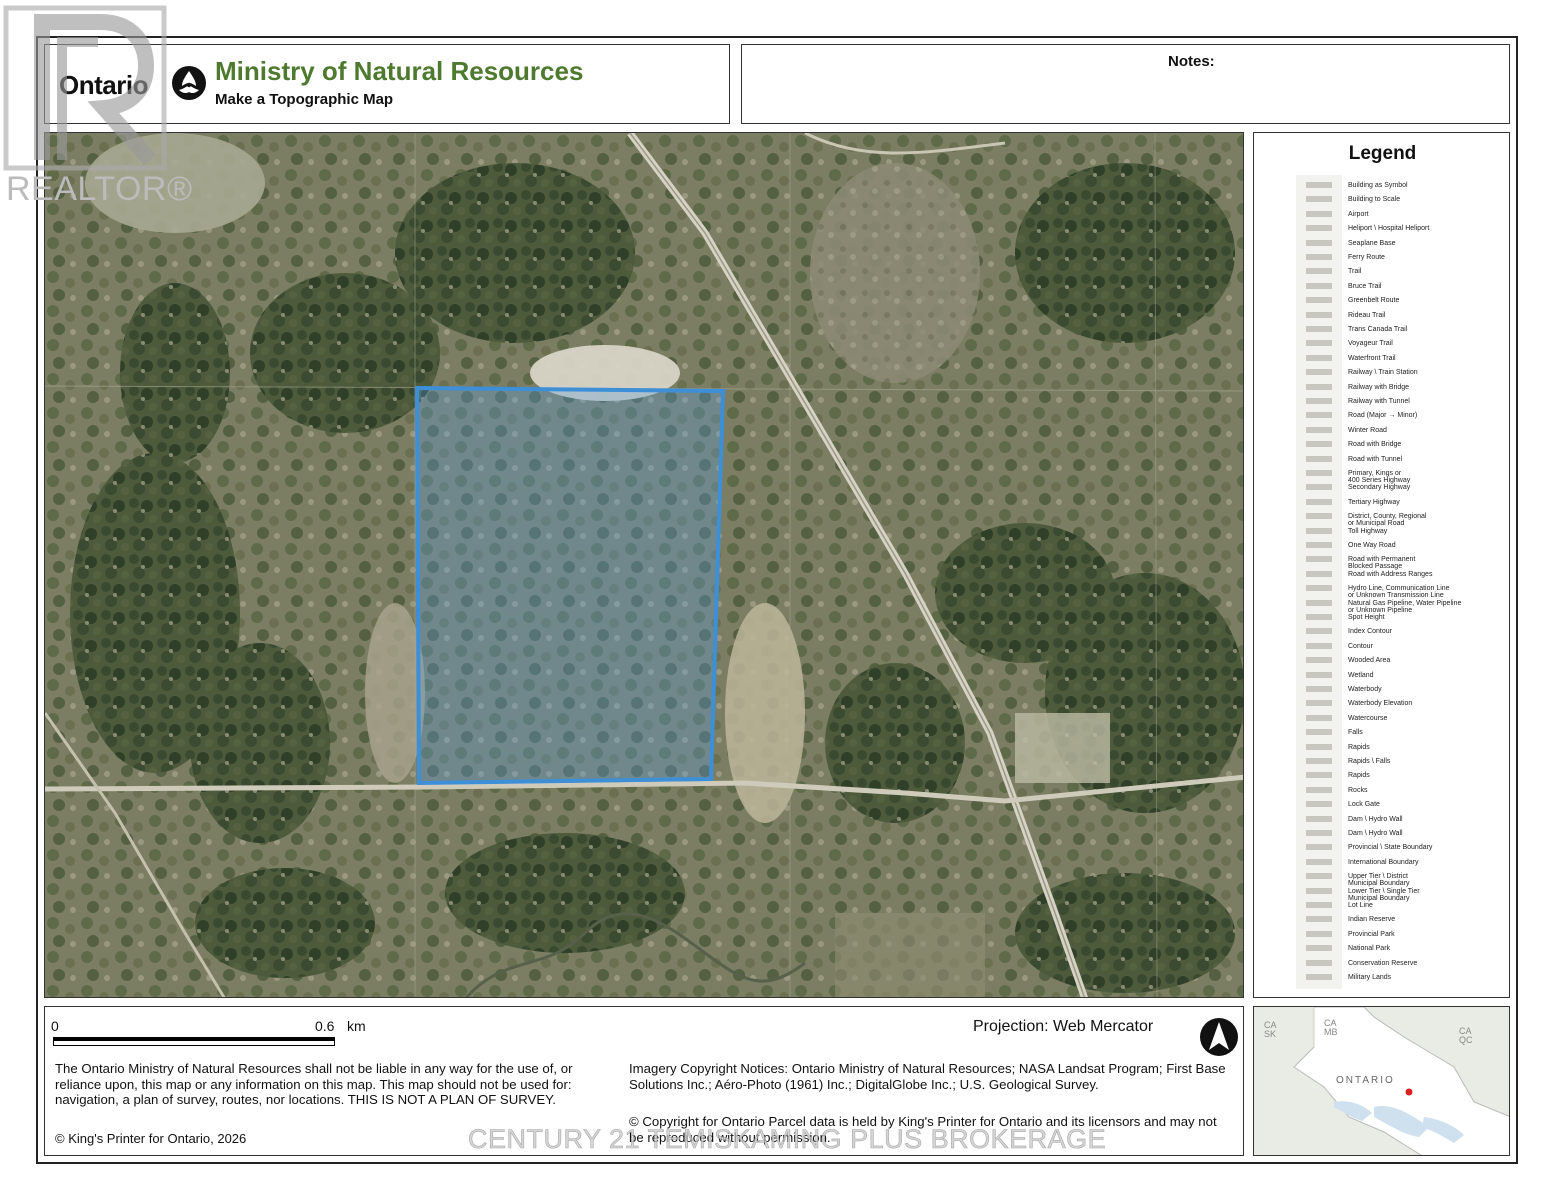  What do you see at coordinates (1360, 905) in the screenshot?
I see `legend-item-label: Lot Line` at bounding box center [1360, 905].